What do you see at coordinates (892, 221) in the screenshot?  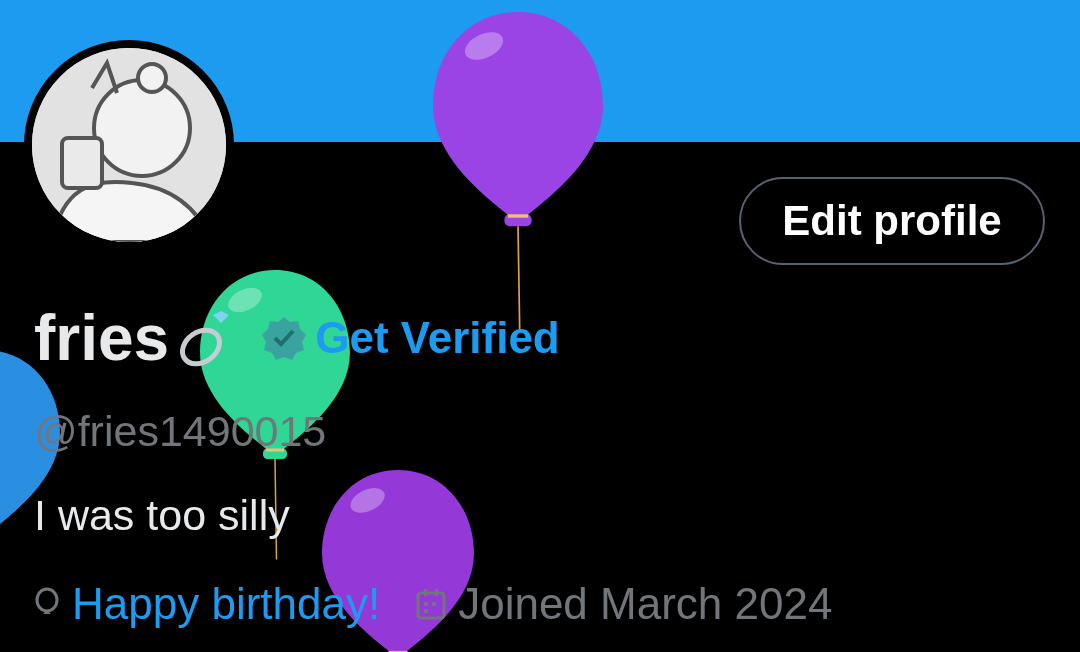 I see `edit-profile-button: Edit profile` at bounding box center [892, 221].